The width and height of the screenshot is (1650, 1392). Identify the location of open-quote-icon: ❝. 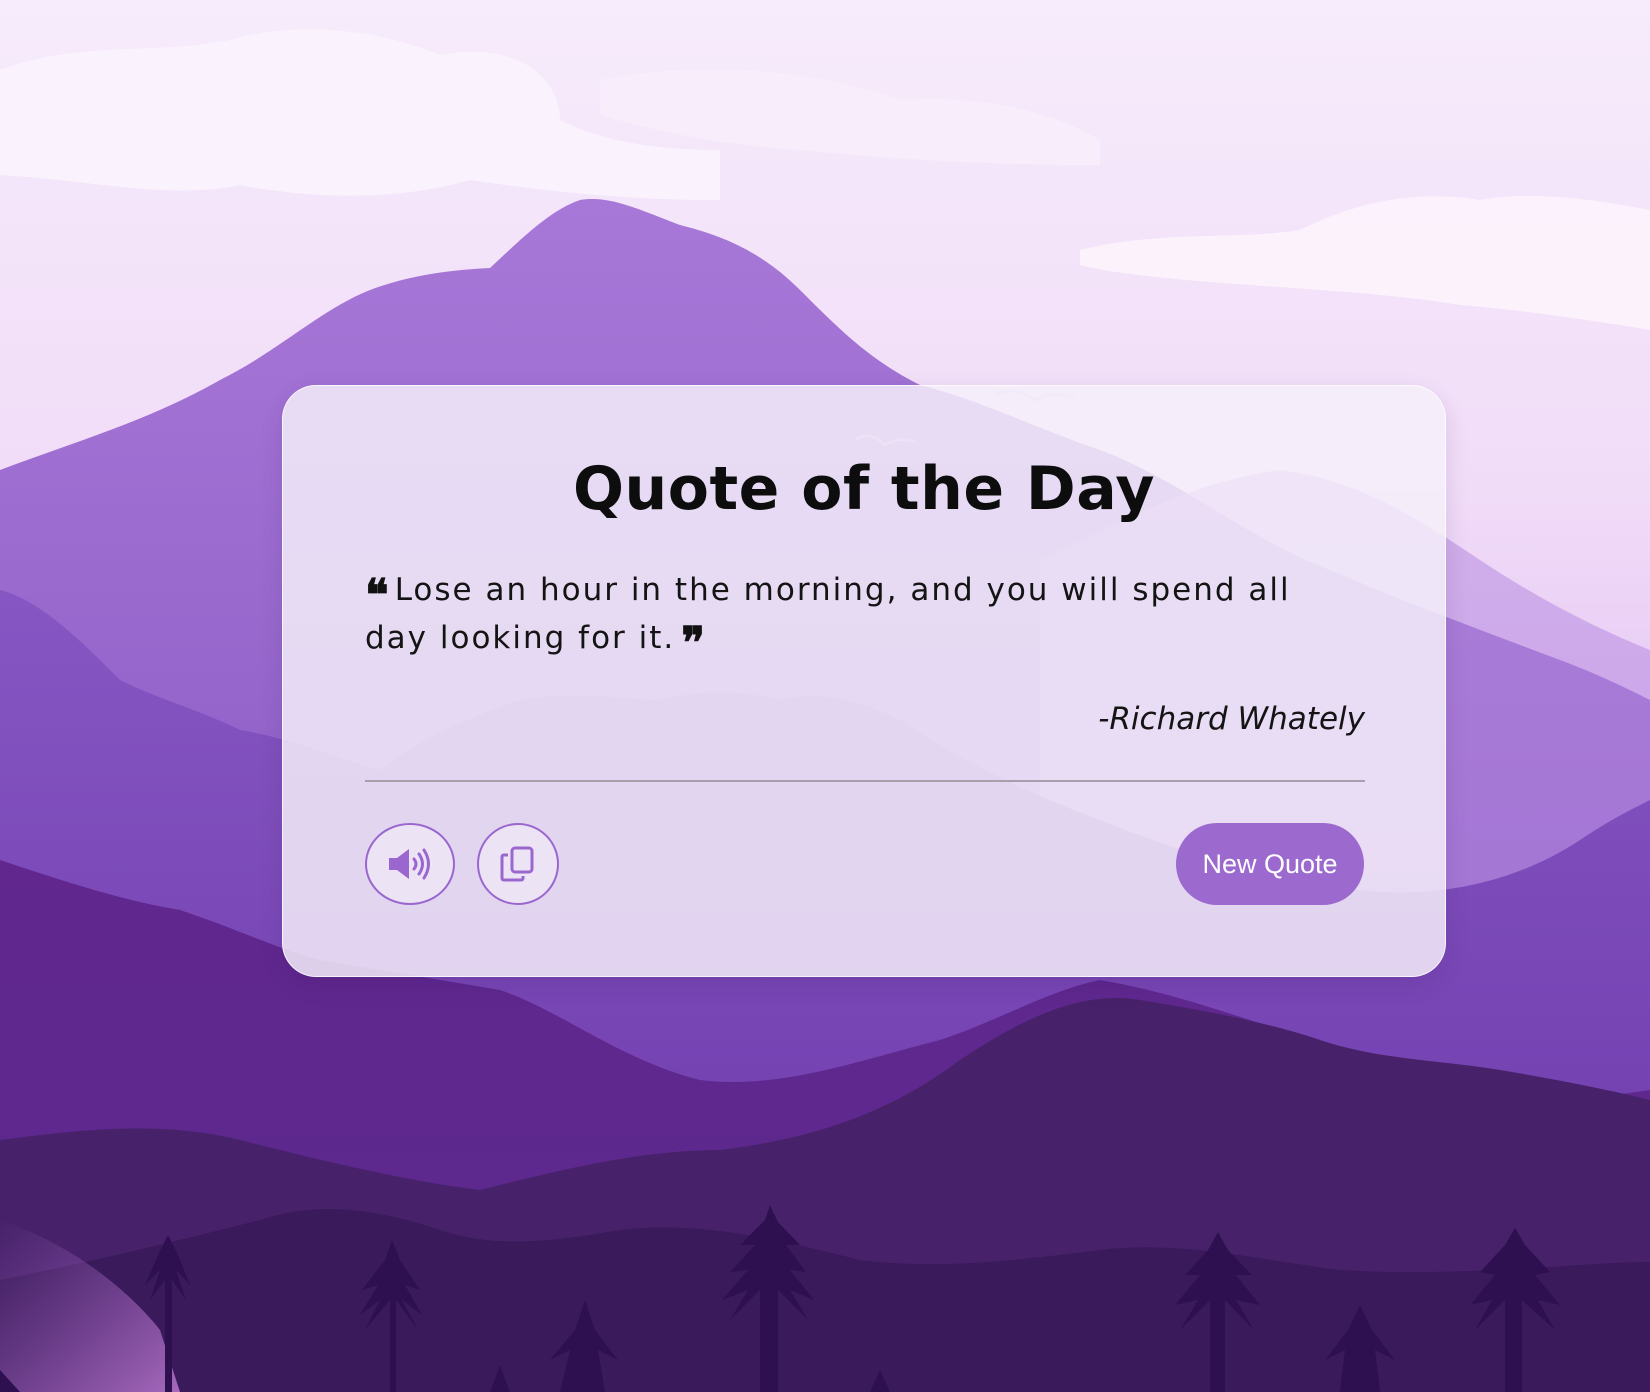
(377, 595).